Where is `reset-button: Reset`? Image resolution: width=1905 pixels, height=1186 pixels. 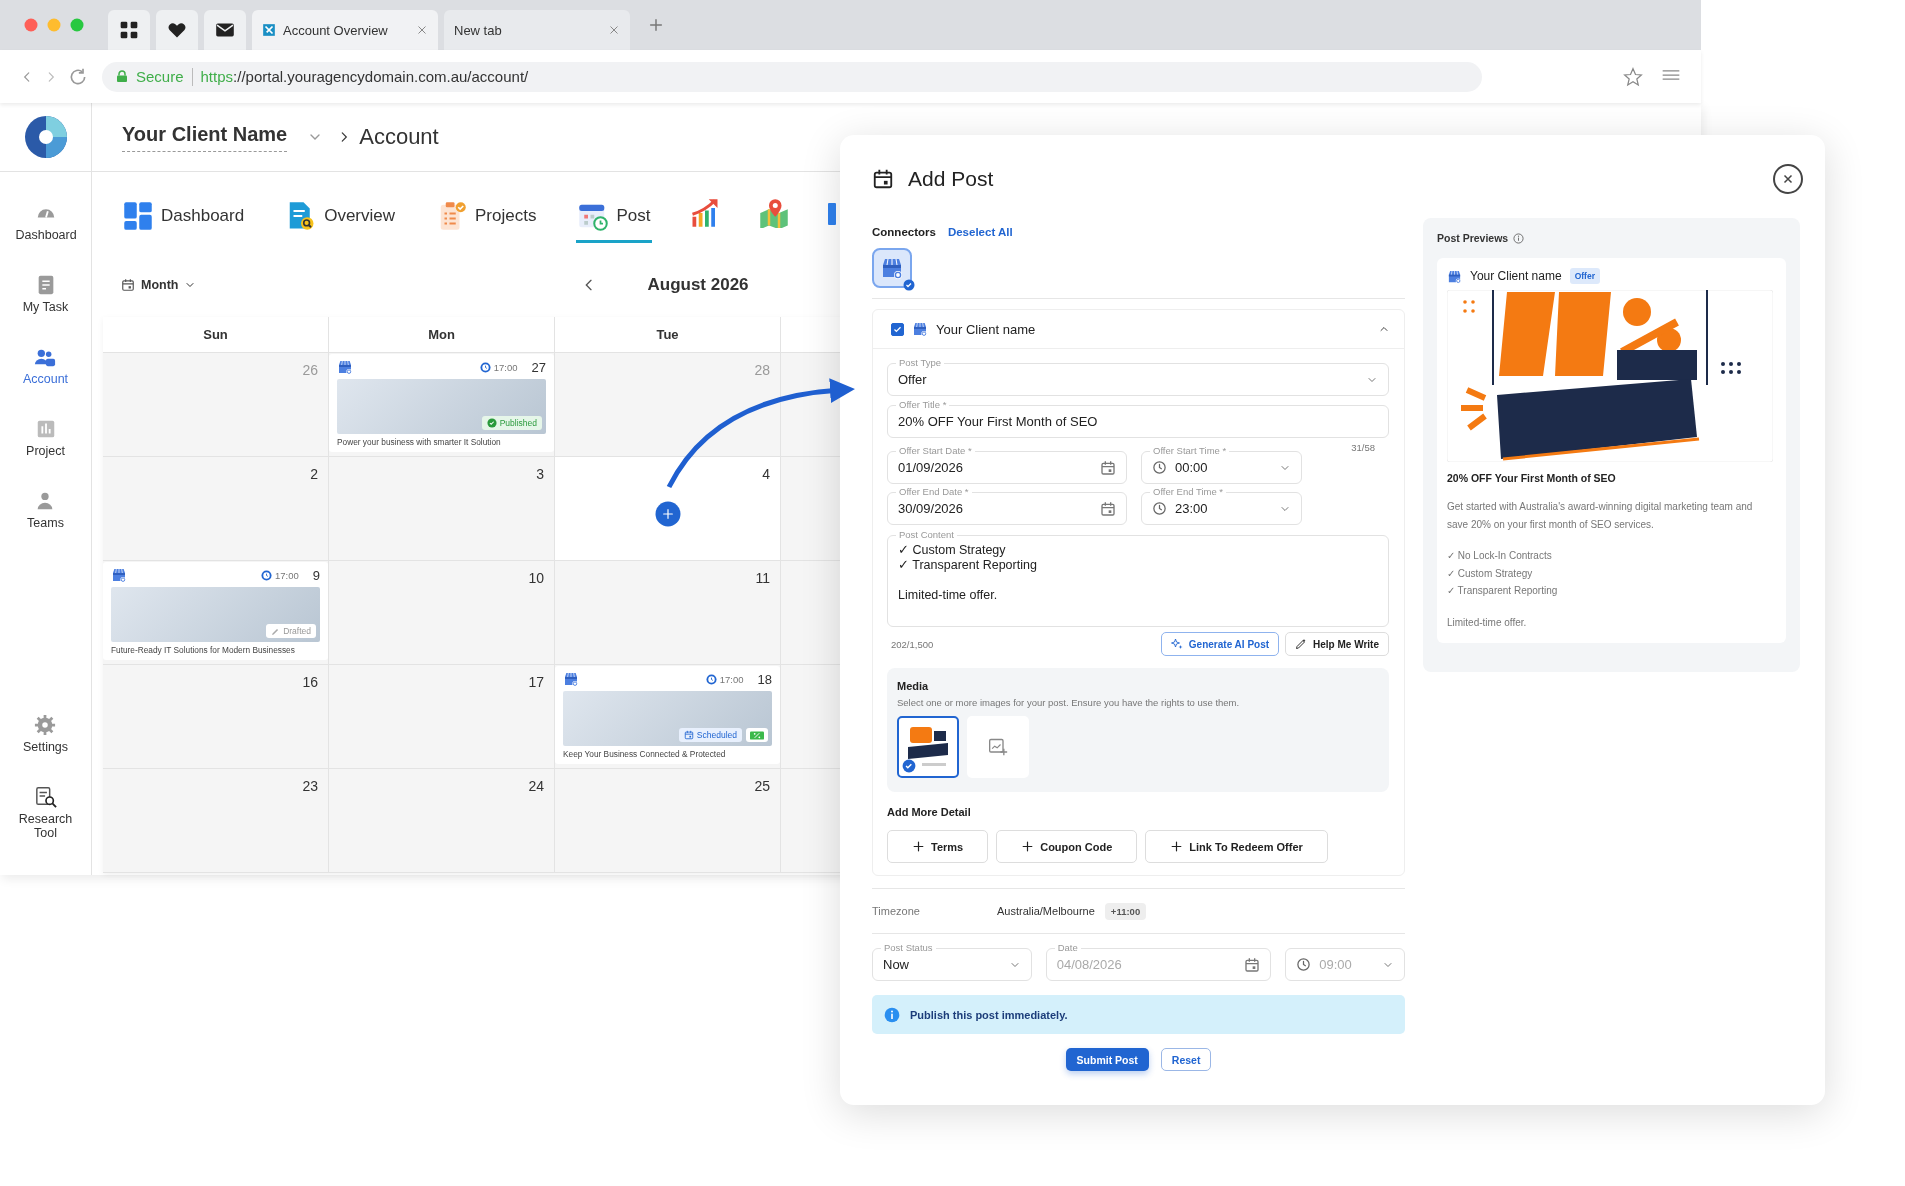
reset-button: Reset is located at coordinates (1186, 1059).